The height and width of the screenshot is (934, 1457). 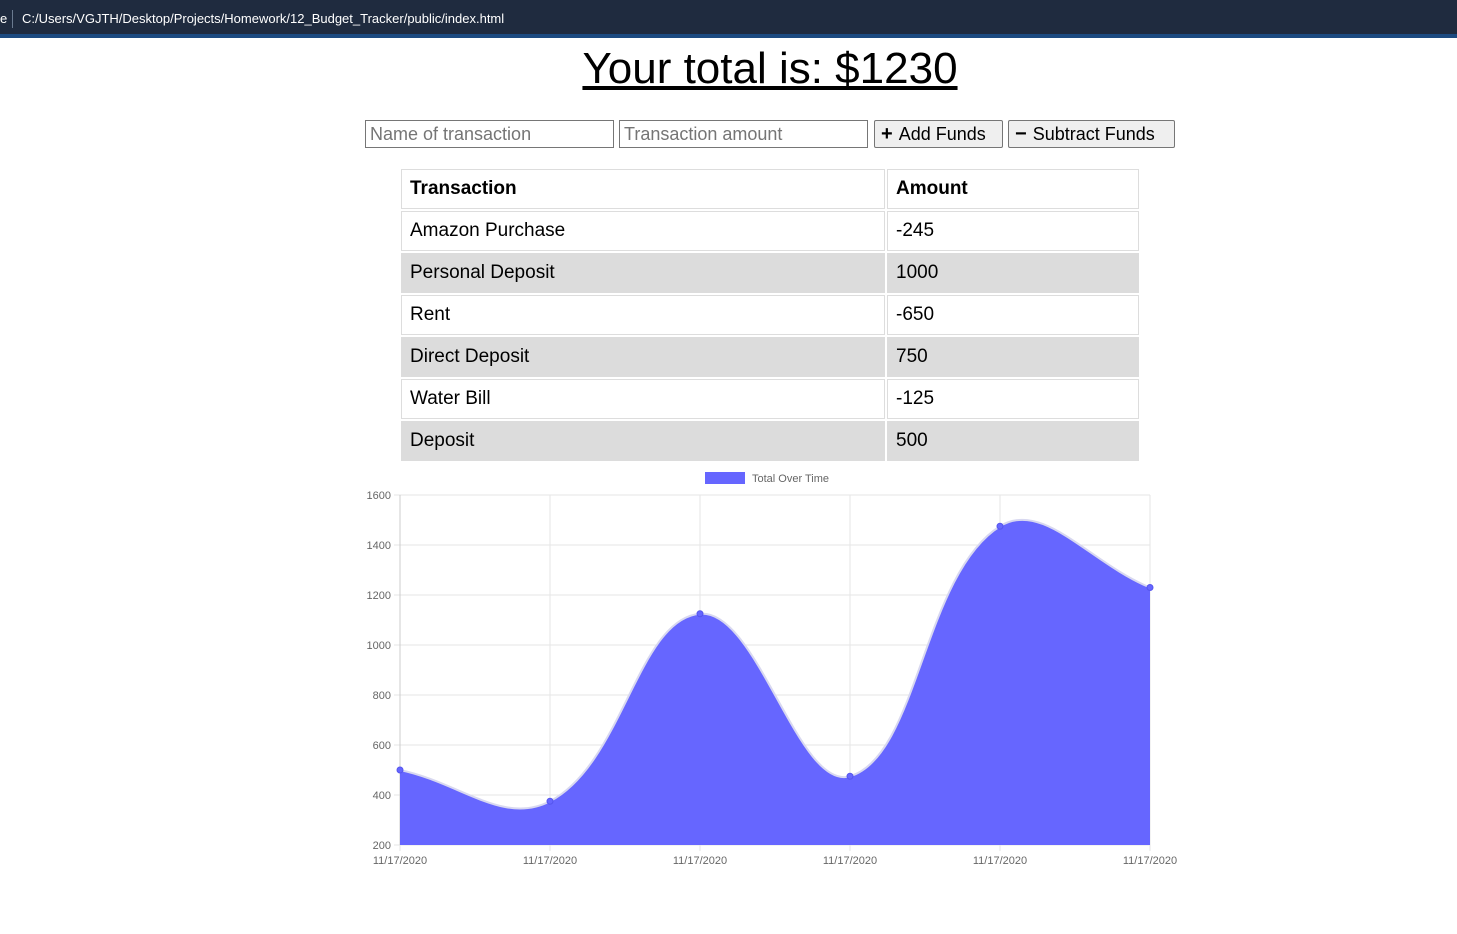 I want to click on y-tick-label: 800, so click(x=382, y=696).